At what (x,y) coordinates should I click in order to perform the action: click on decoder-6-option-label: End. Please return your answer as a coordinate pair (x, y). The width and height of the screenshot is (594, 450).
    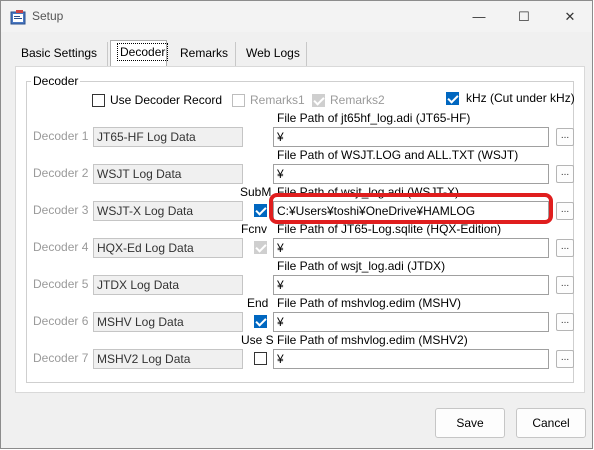
    Looking at the image, I should click on (258, 303).